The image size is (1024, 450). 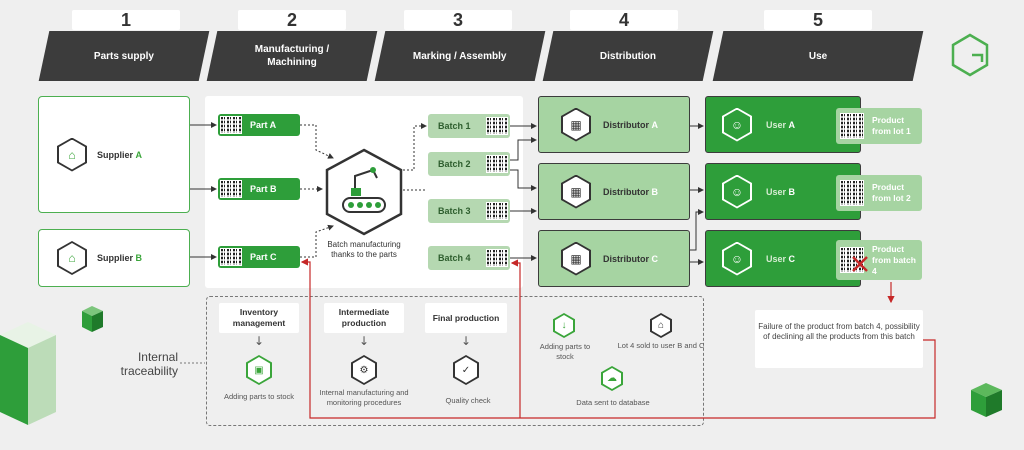 I want to click on stage-header-marking: Marking / Assembly, so click(x=460, y=56).